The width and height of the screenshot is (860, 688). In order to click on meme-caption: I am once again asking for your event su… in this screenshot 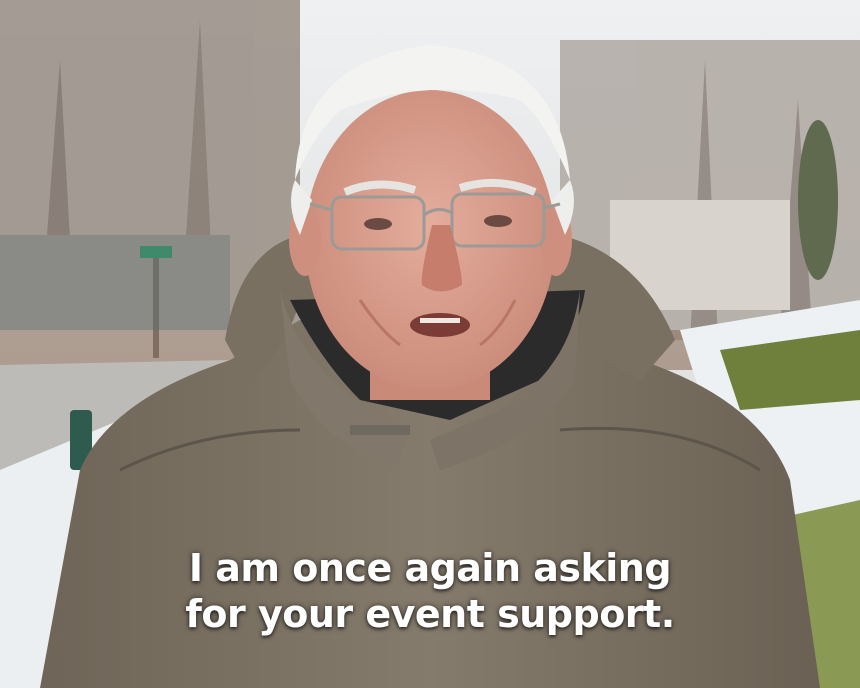, I will do `click(430, 591)`.